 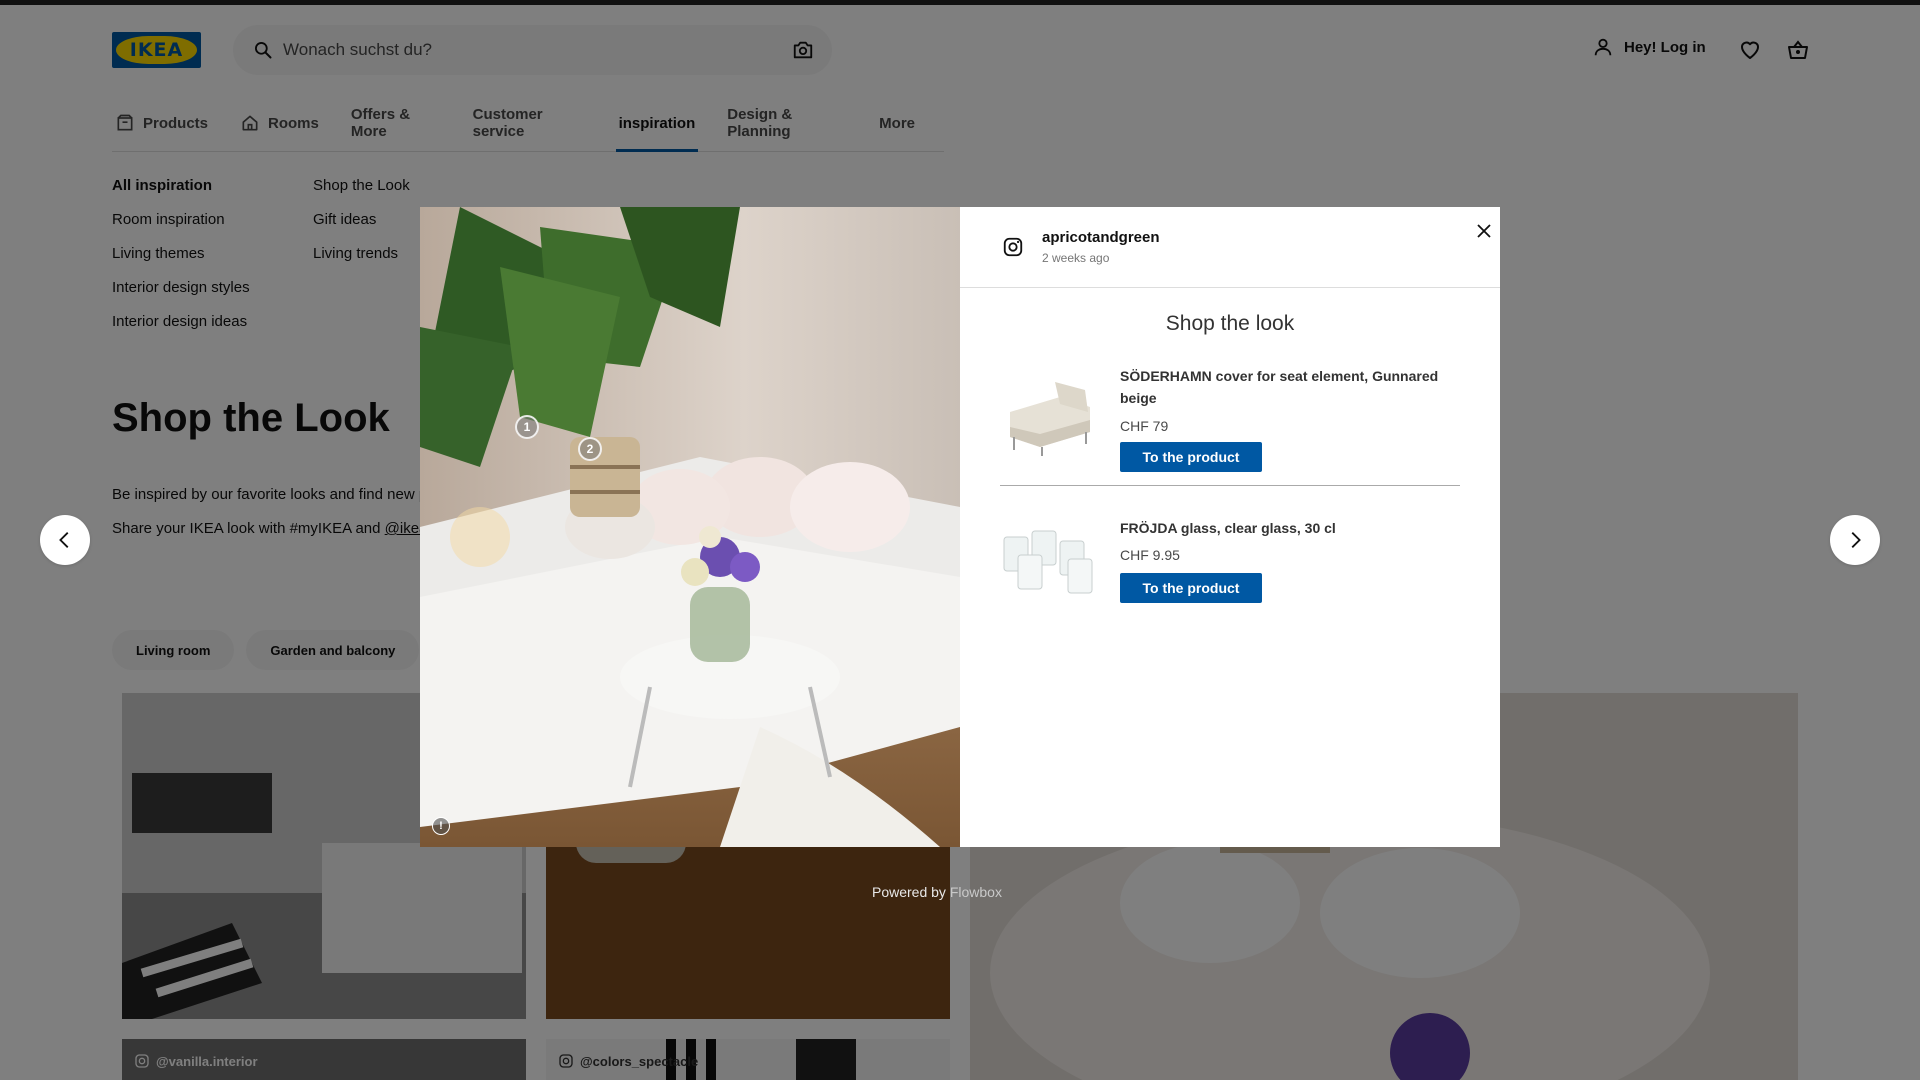 I want to click on post-author: apricotandgreen, so click(x=1101, y=237).